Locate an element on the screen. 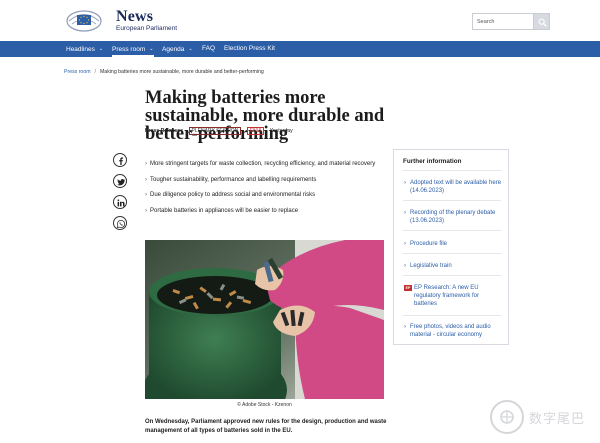 Image resolution: width=600 pixels, height=443 pixels. watermark: 数字尾巴 is located at coordinates (542, 418).